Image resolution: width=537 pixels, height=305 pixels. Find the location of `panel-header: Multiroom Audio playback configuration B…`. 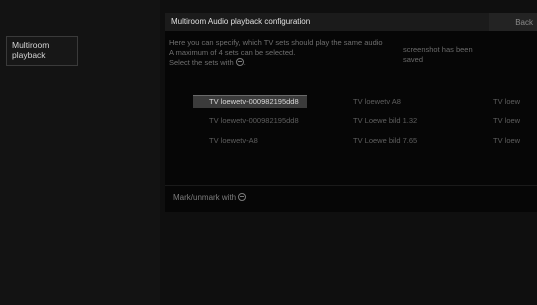

panel-header: Multiroom Audio playback configuration B… is located at coordinates (351, 22).